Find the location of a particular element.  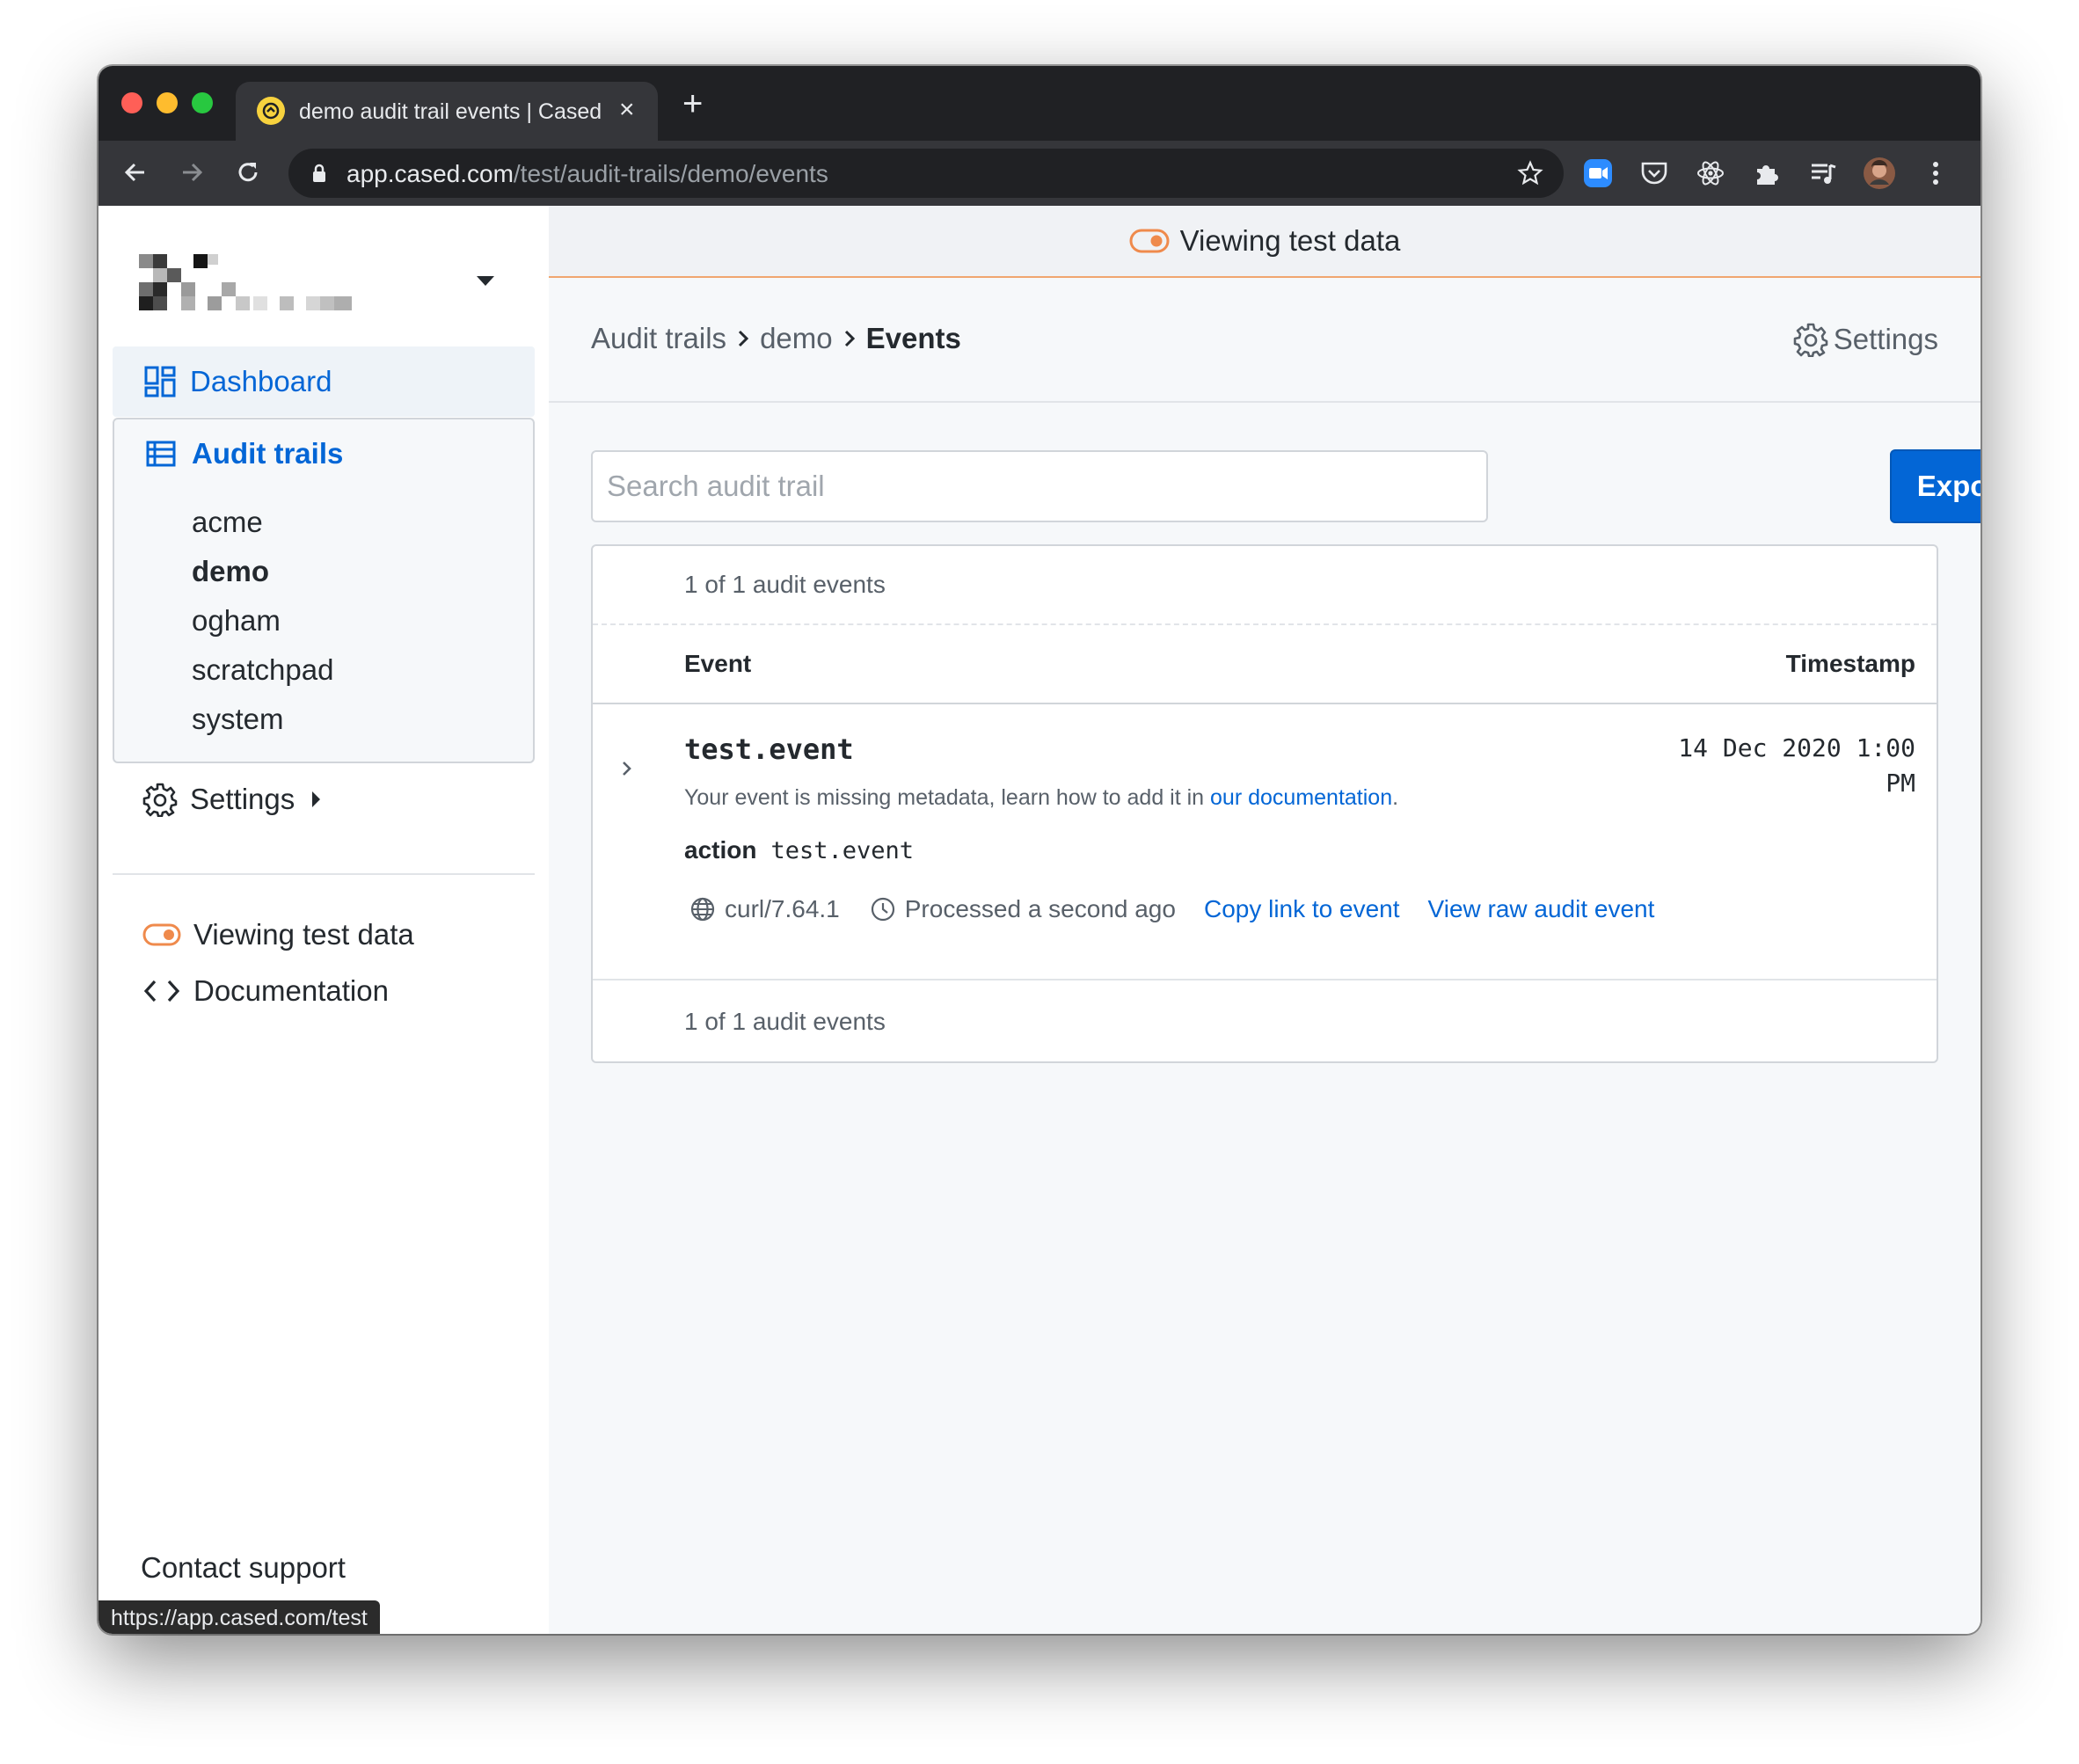

browser-menu-icon is located at coordinates (1936, 173).